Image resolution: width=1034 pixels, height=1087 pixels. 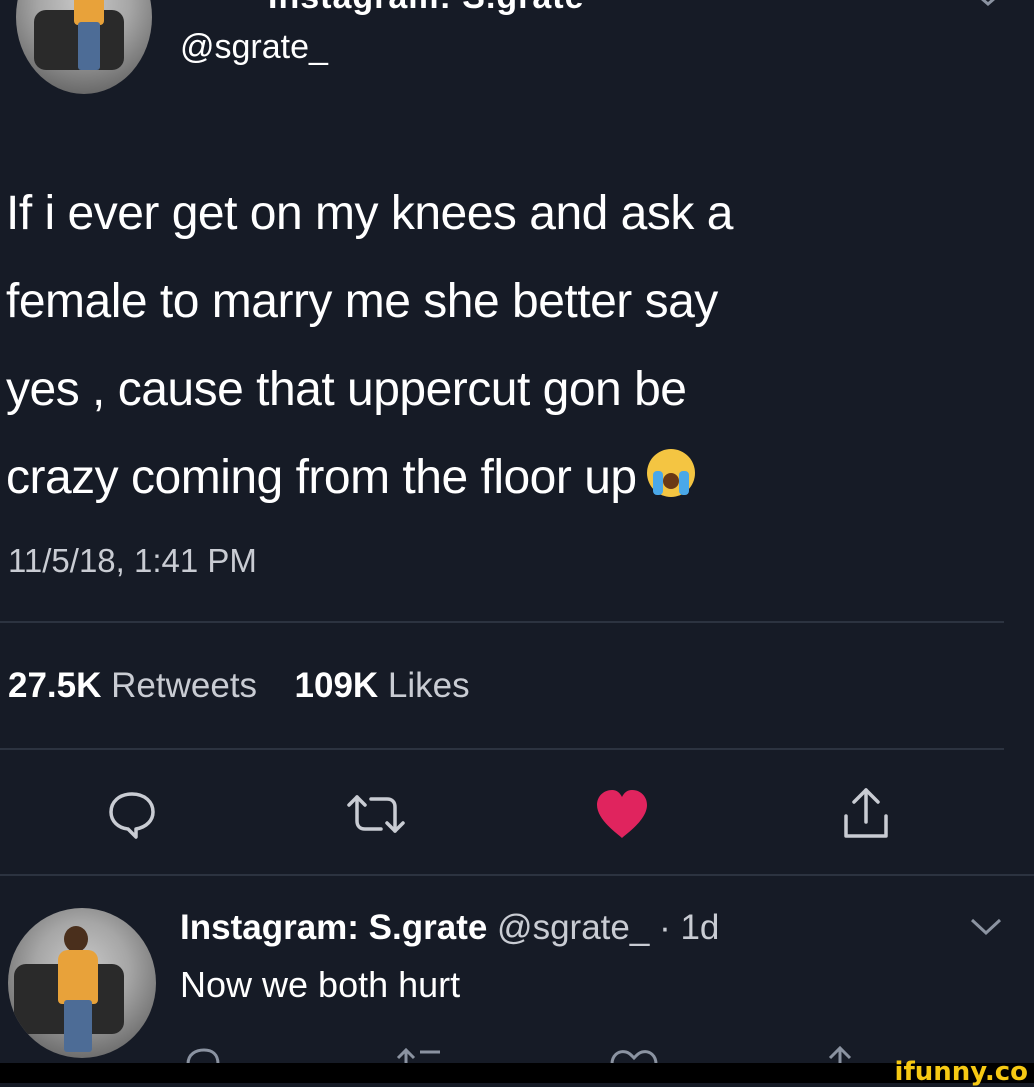 I want to click on heart-icon, so click(x=622, y=814).